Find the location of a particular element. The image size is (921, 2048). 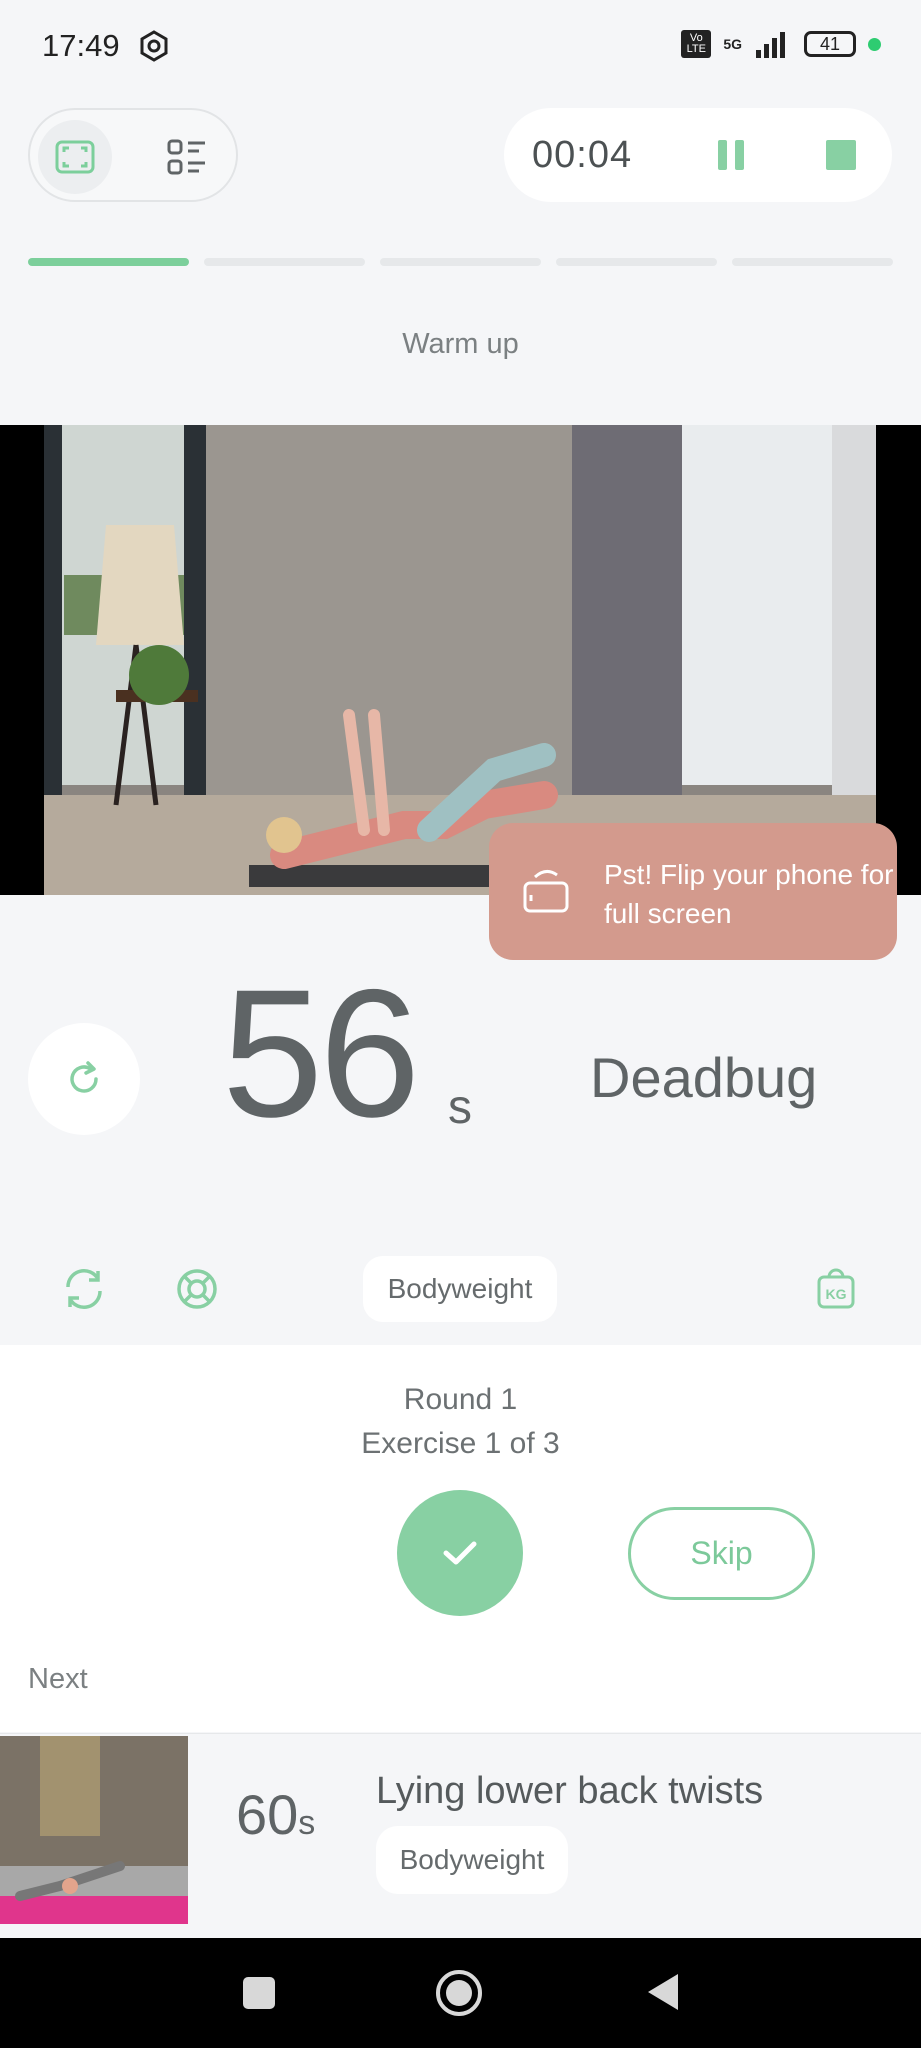

recents-button is located at coordinates (259, 1993).